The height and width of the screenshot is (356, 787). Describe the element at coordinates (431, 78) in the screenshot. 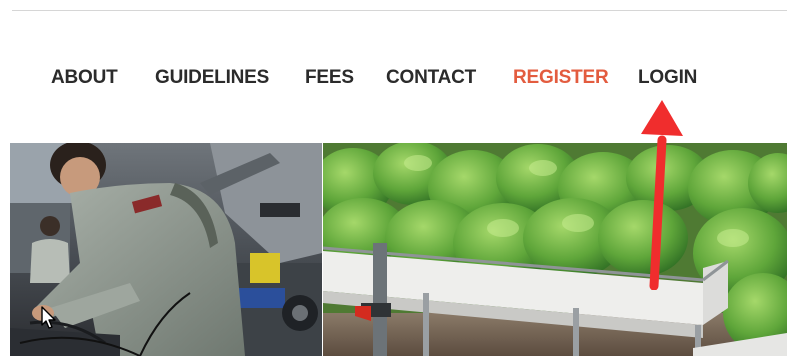

I see `nav-contact-link: CONTACT` at that location.